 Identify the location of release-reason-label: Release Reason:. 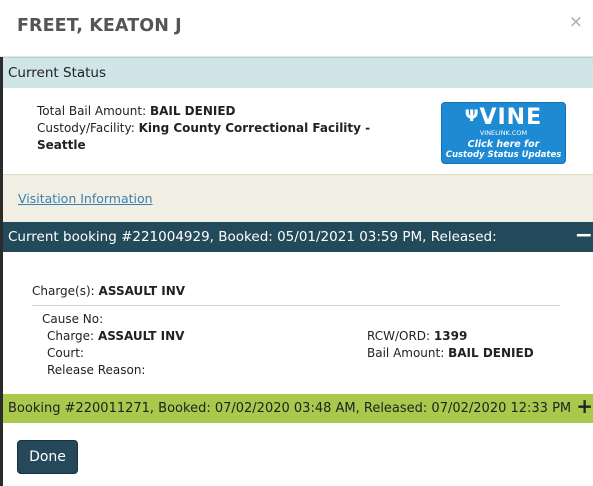
(96, 370).